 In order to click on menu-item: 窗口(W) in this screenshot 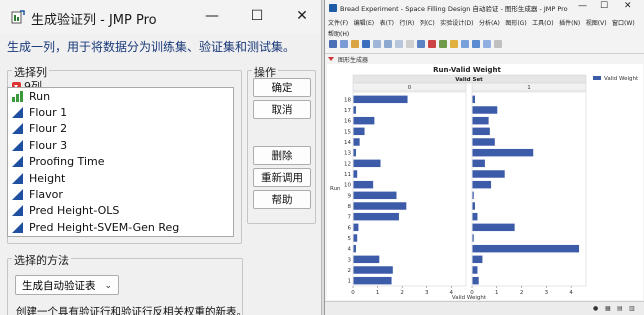, I will do `click(623, 24)`.